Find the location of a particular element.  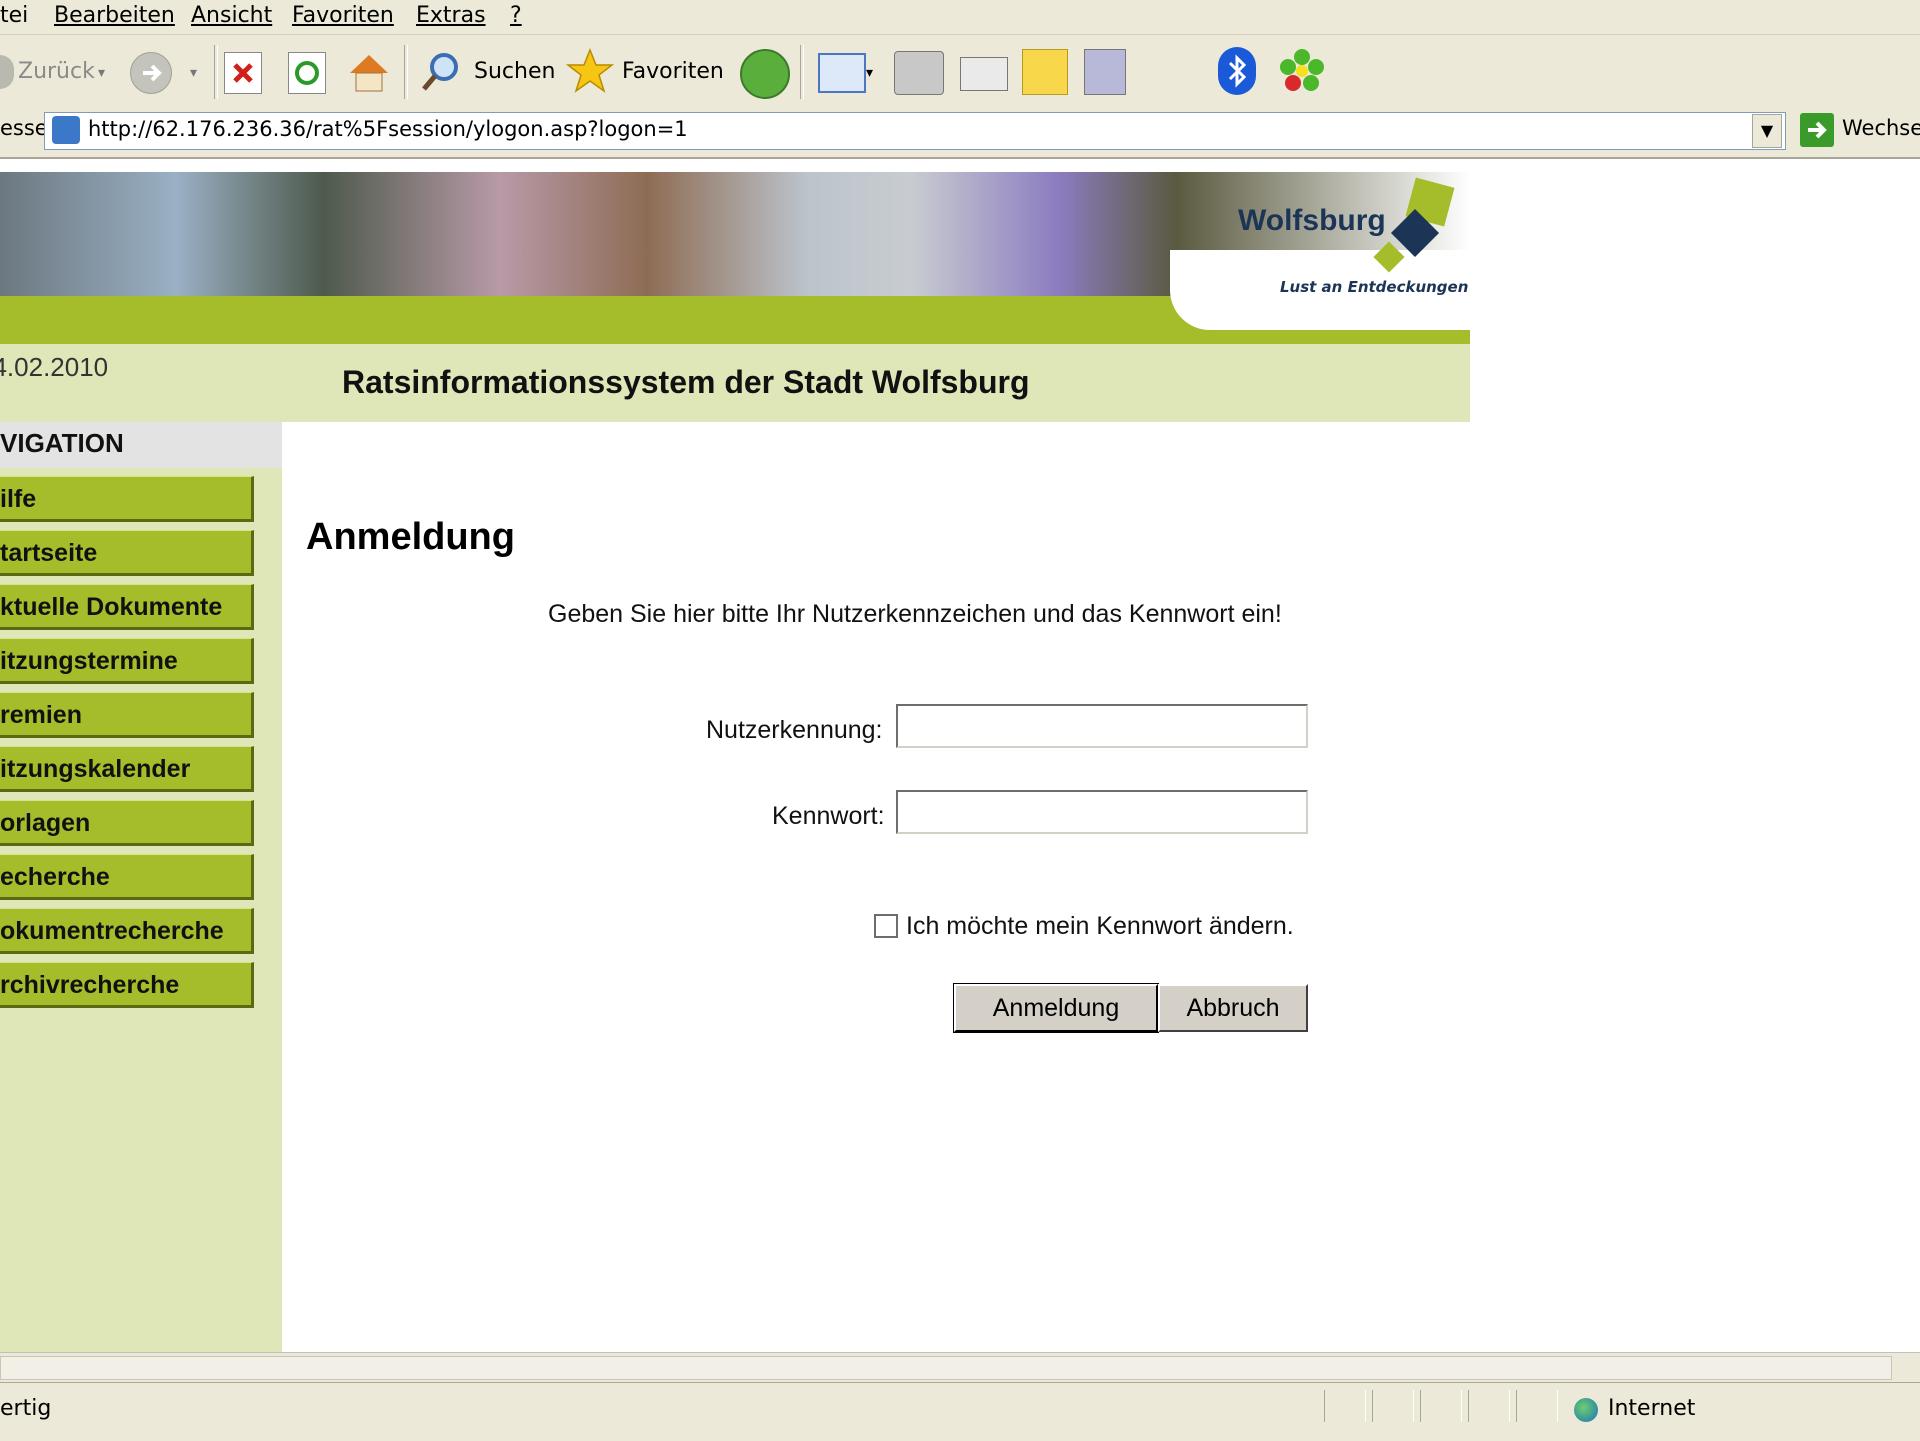

address-label: esse is located at coordinates (24, 128).